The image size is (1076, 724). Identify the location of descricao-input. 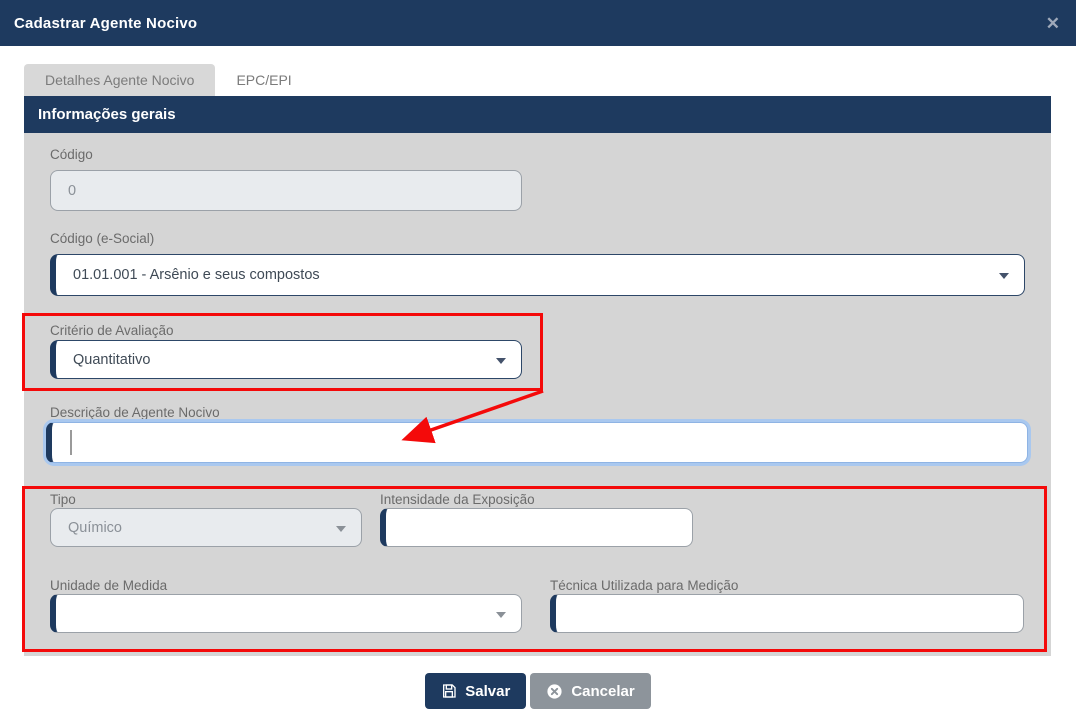
(537, 442).